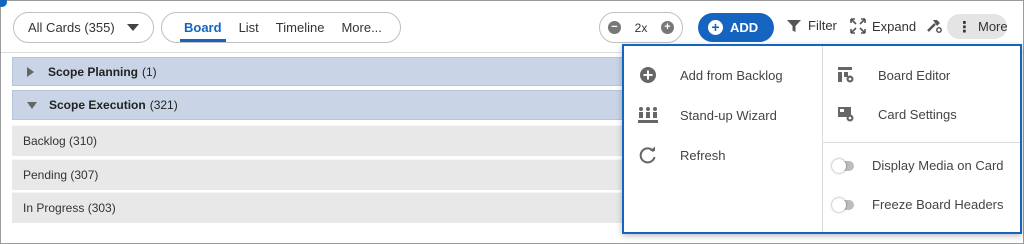 Image resolution: width=1024 pixels, height=244 pixels. What do you see at coordinates (30, 71) in the screenshot?
I see `chevron-right-icon` at bounding box center [30, 71].